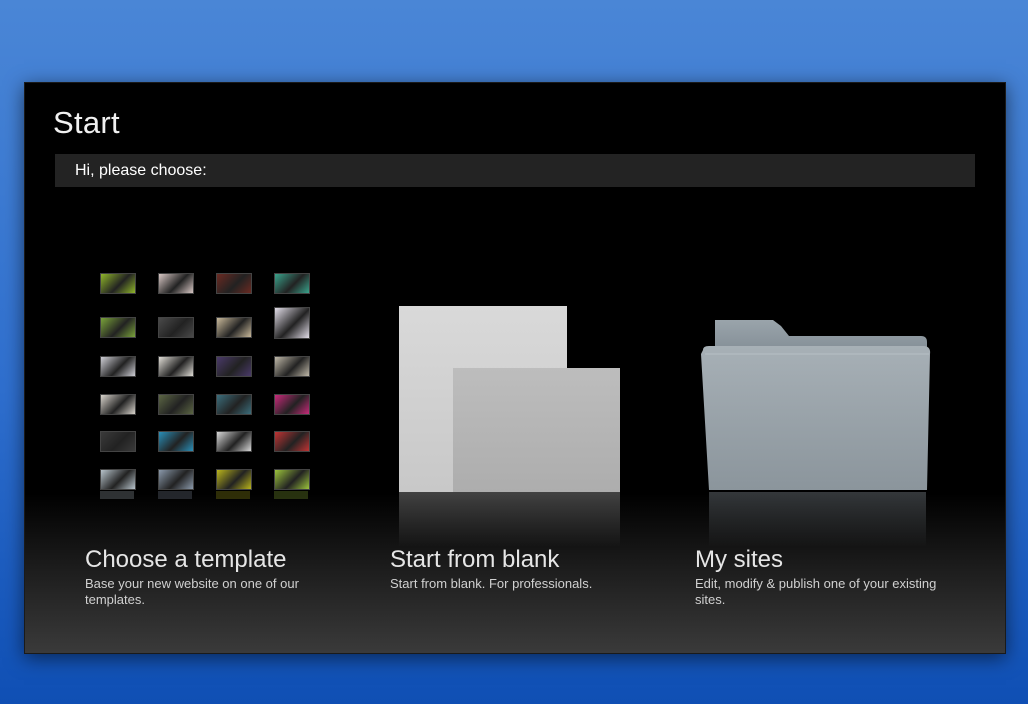 Image resolution: width=1028 pixels, height=704 pixels. Describe the element at coordinates (536, 430) in the screenshot. I see `blank-page-front` at that location.